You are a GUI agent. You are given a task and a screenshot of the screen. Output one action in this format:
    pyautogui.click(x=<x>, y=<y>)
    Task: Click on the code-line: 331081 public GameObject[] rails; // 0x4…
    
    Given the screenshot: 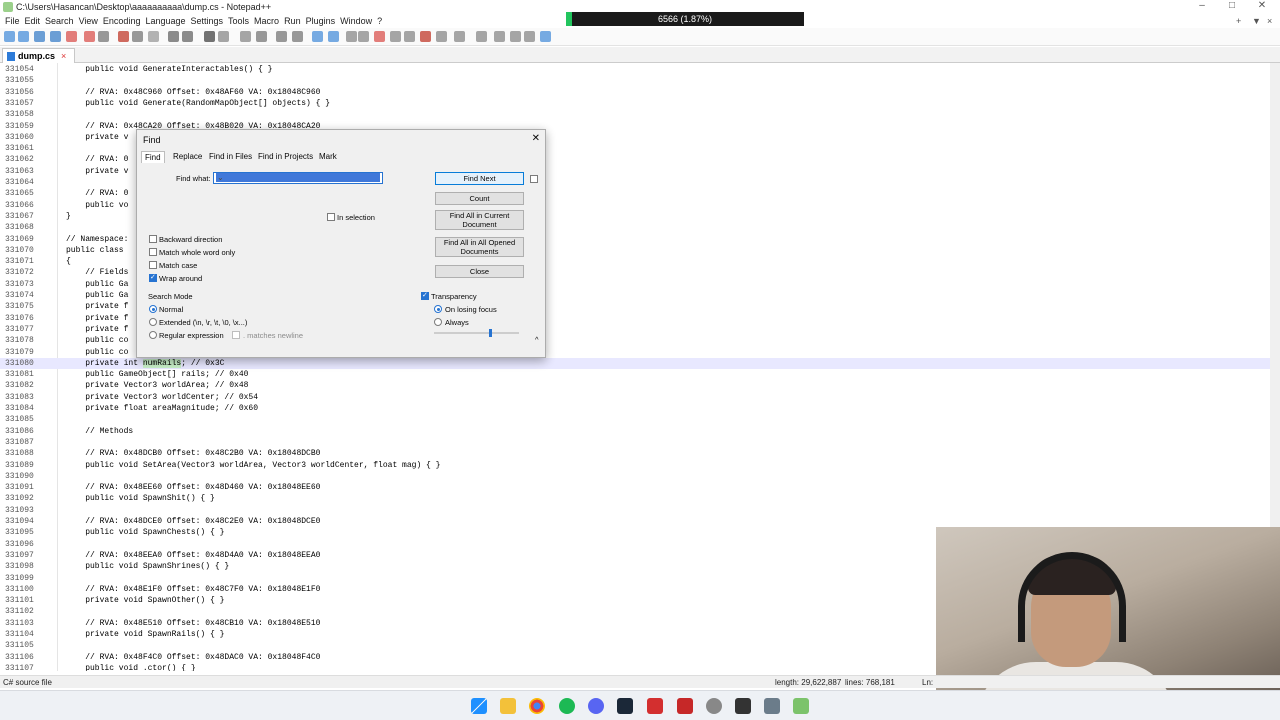 What is the action you would take?
    pyautogui.click(x=635, y=374)
    